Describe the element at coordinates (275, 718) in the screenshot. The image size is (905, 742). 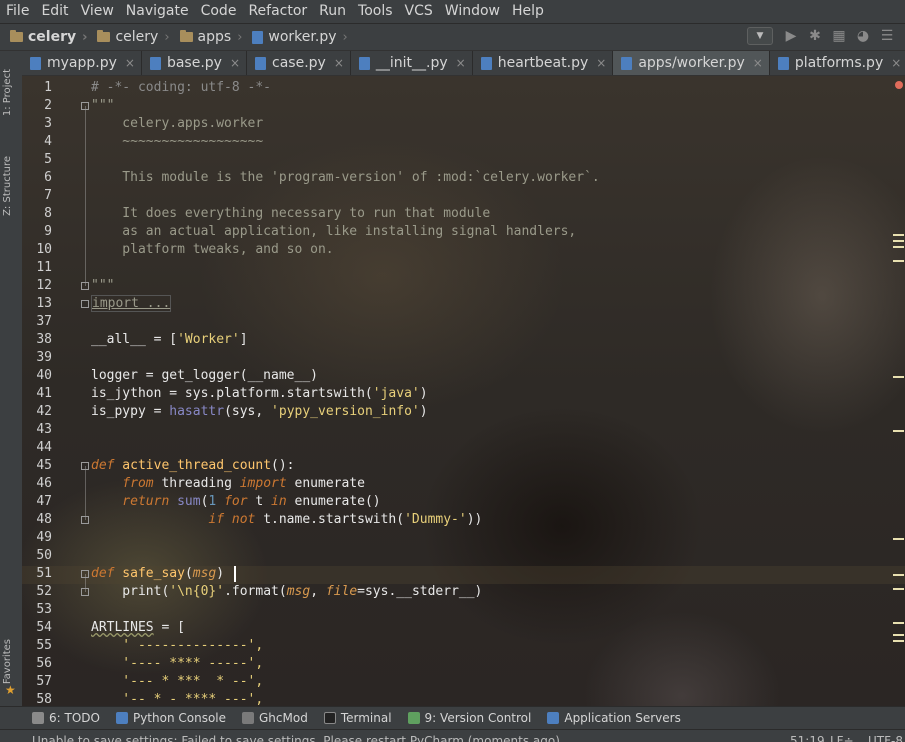
I see `ghcmod-tool-button: GhcMod` at that location.